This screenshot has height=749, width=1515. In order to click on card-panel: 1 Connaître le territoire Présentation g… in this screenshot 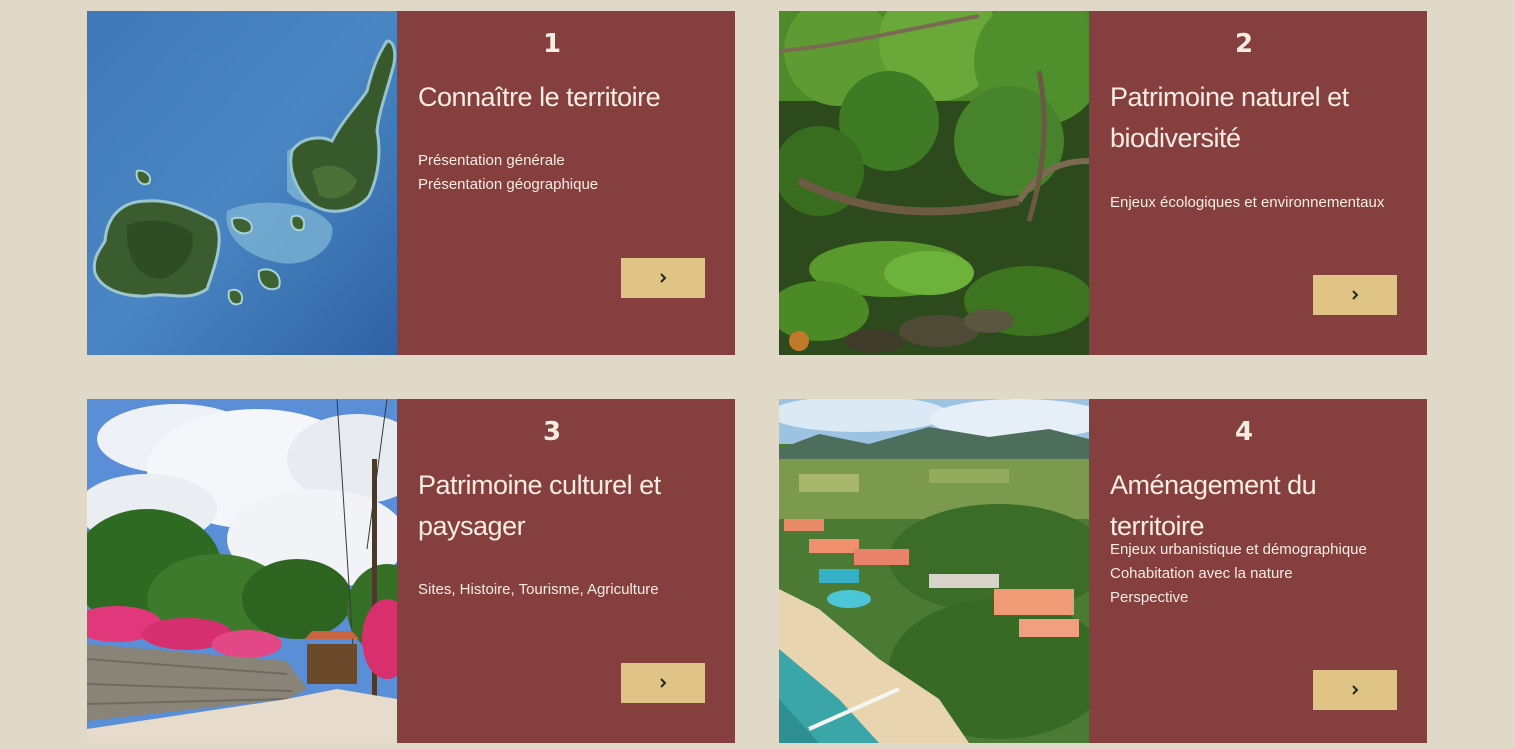, I will do `click(566, 183)`.